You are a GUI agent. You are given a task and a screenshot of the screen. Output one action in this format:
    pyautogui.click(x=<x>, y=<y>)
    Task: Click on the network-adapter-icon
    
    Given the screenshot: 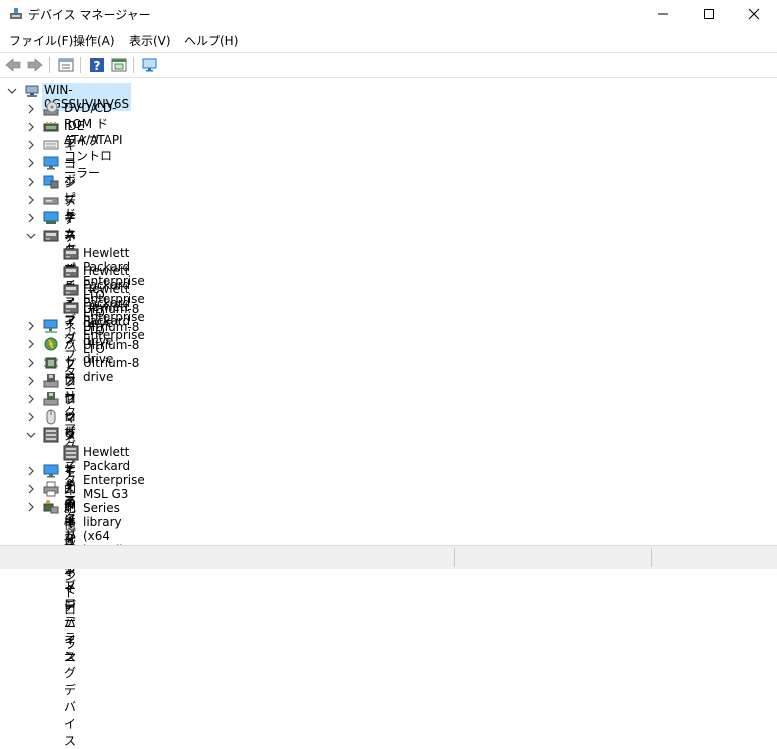 What is the action you would take?
    pyautogui.click(x=50, y=326)
    